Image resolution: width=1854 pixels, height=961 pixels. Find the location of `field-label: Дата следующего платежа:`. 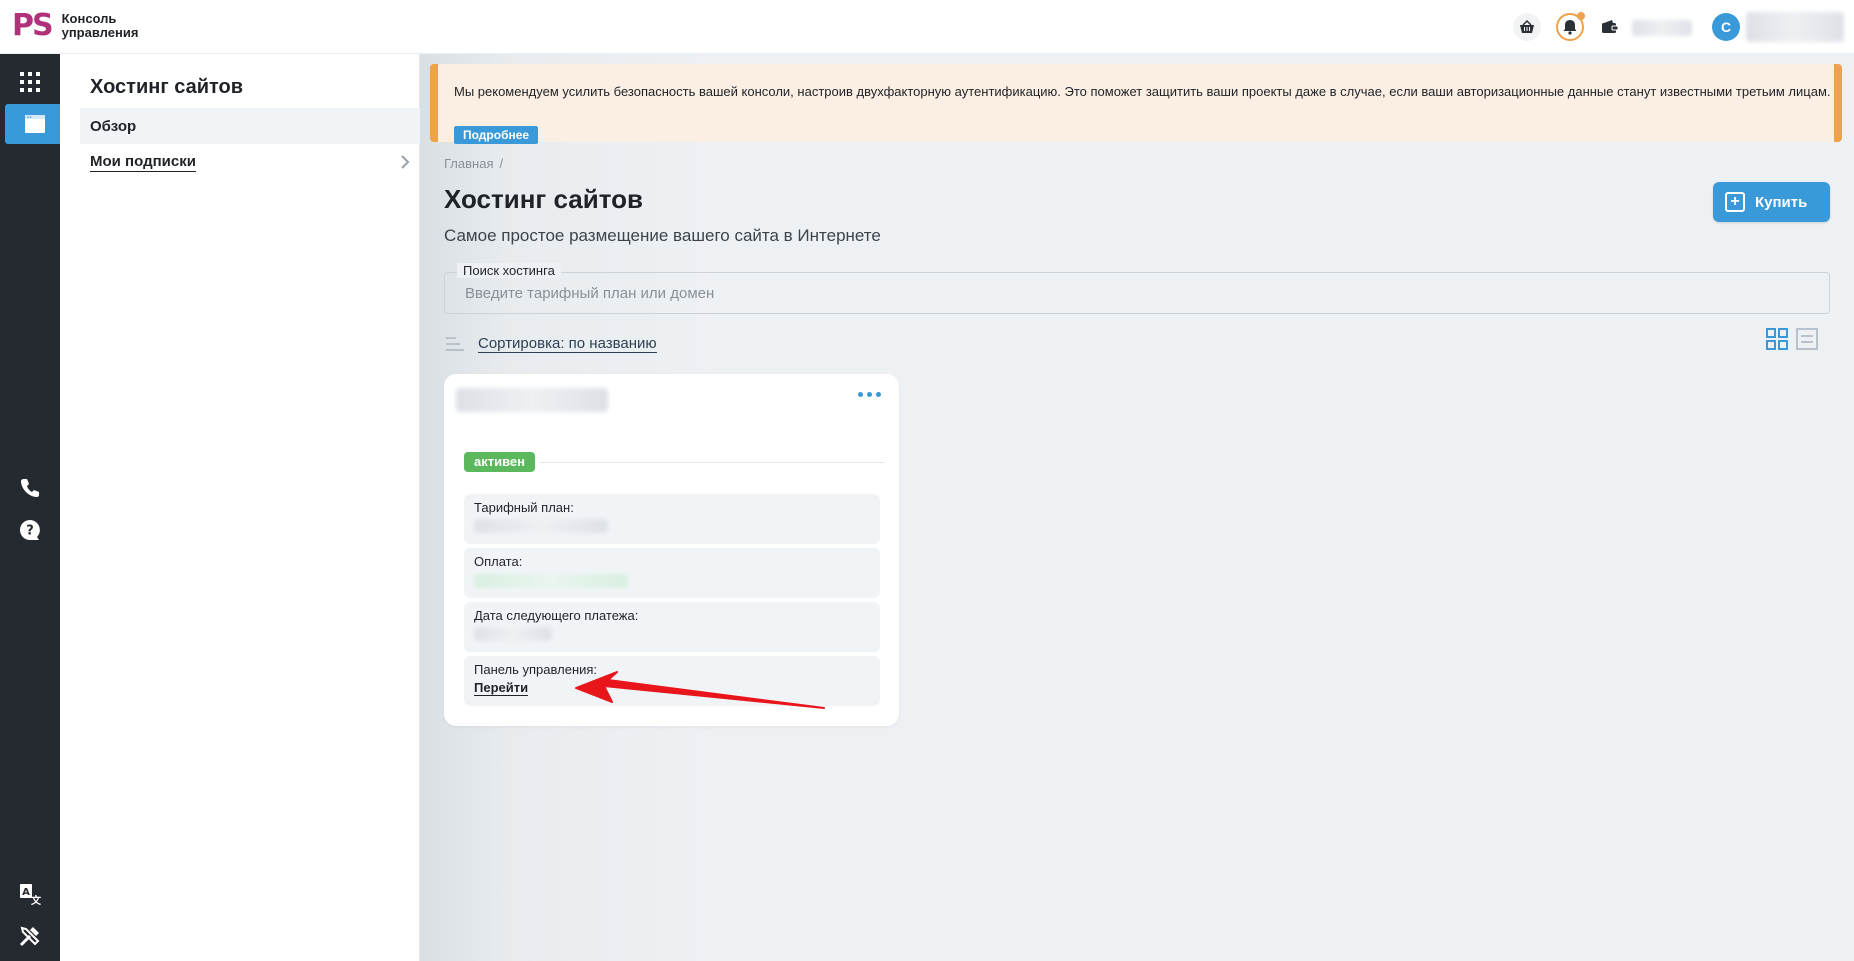

field-label: Дата следующего платежа: is located at coordinates (556, 615).